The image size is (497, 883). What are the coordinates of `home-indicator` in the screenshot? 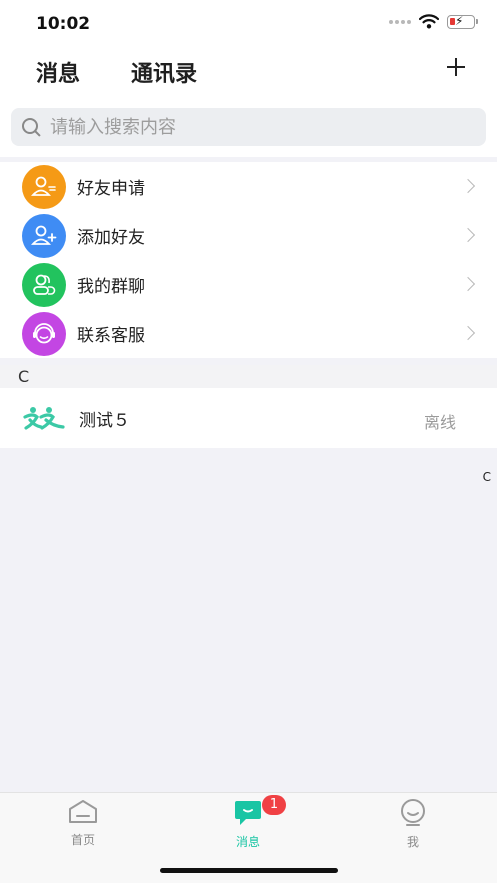 It's located at (249, 870).